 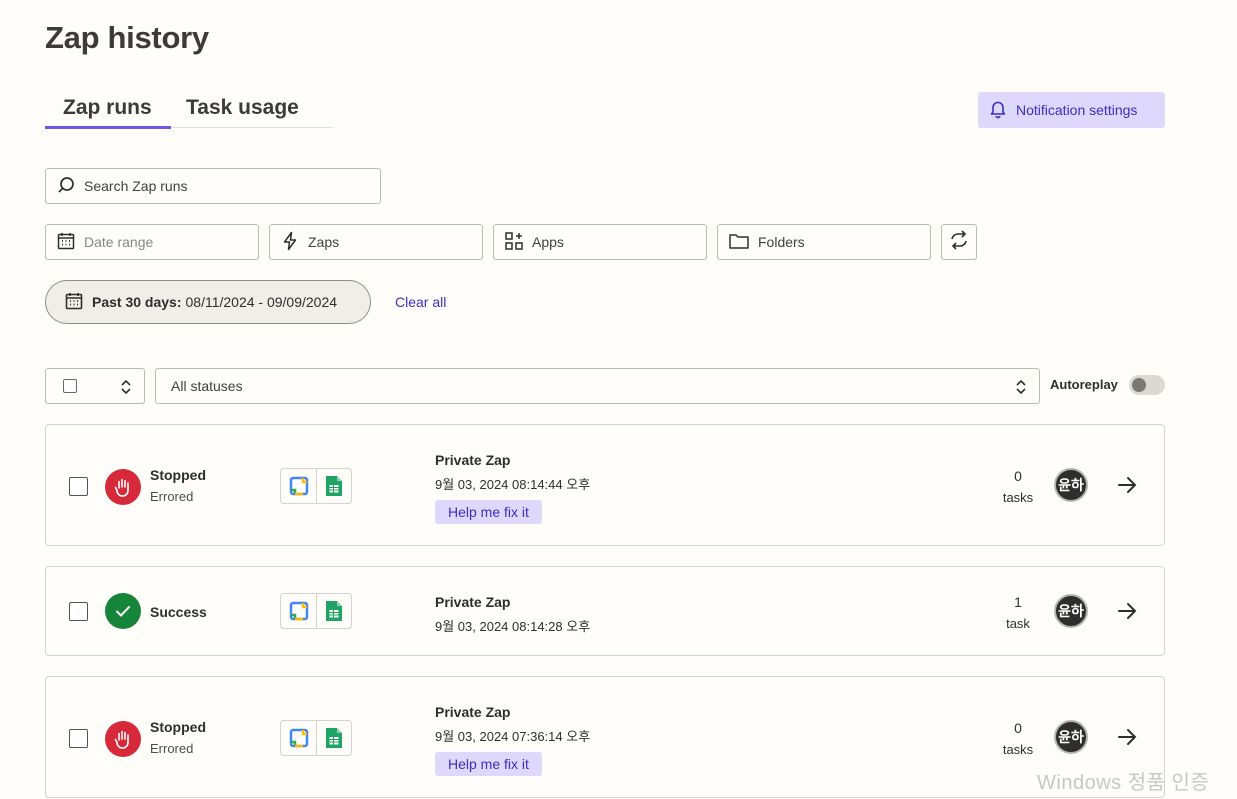 What do you see at coordinates (513, 242) in the screenshot?
I see `apps-grid-icon` at bounding box center [513, 242].